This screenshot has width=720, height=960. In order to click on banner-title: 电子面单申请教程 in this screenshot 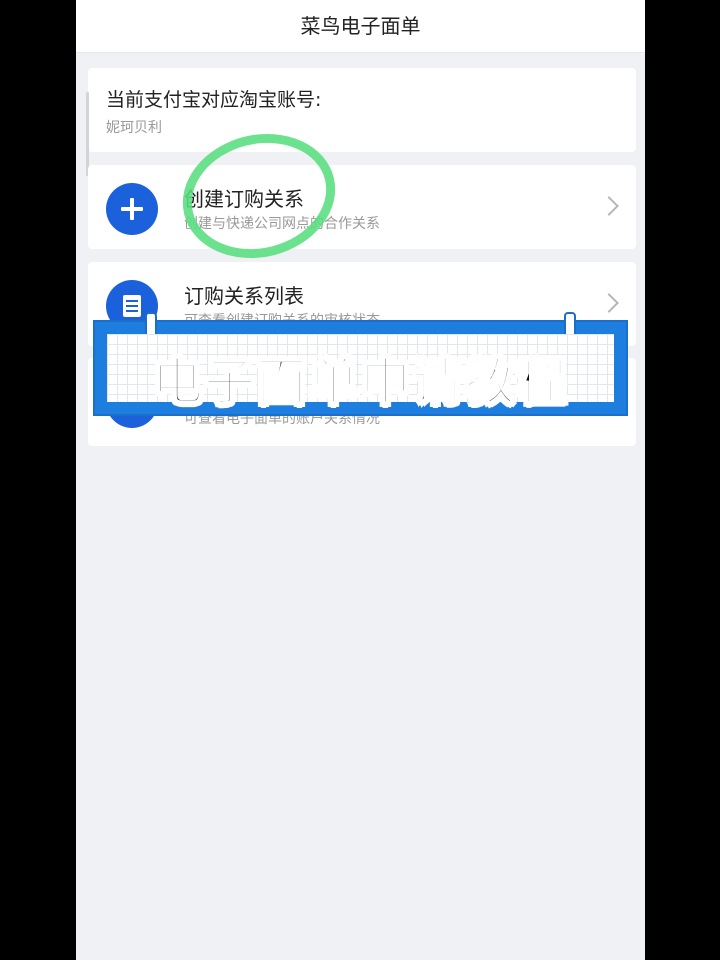, I will do `click(360, 382)`.